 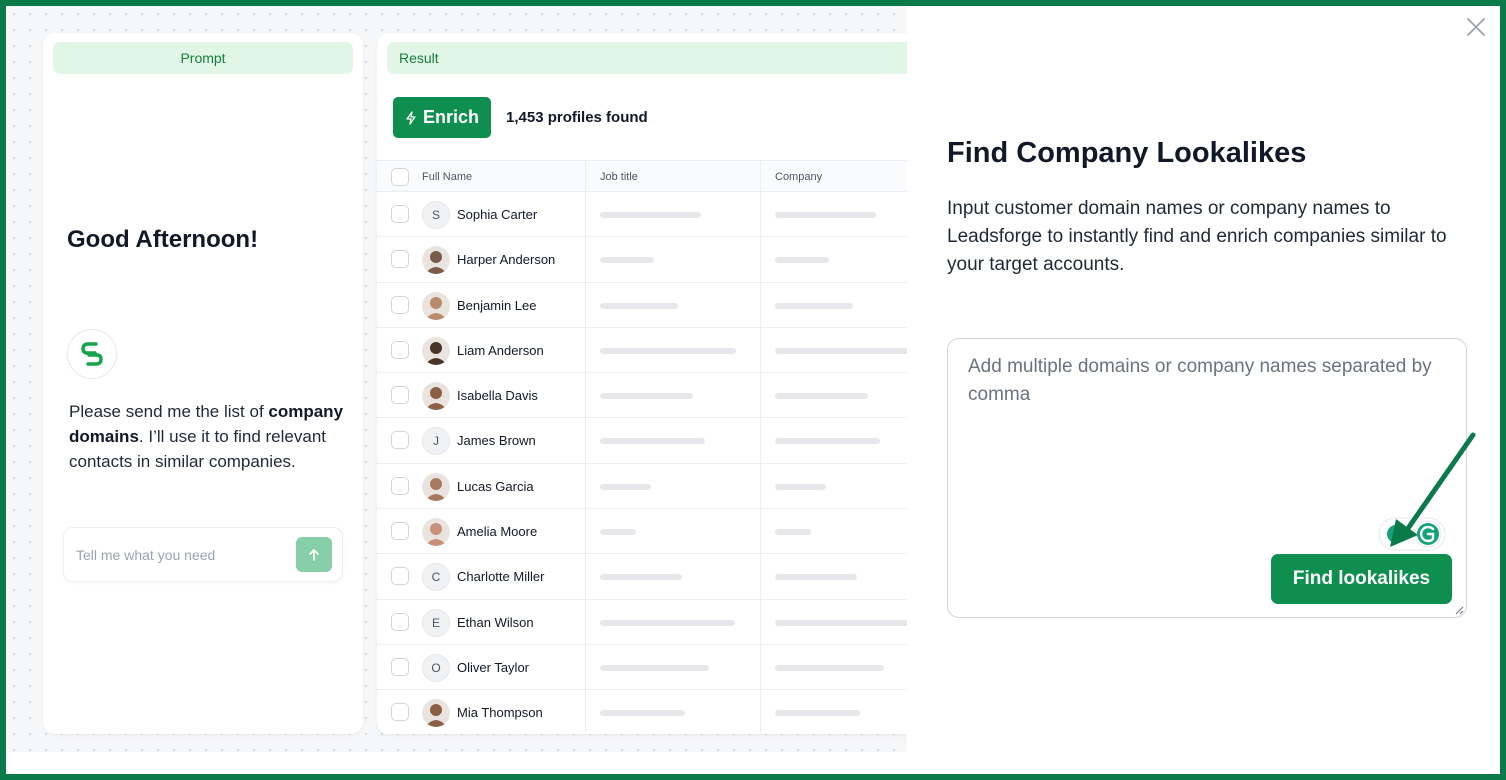 I want to click on person-name: Isabella Davis, so click(x=497, y=396).